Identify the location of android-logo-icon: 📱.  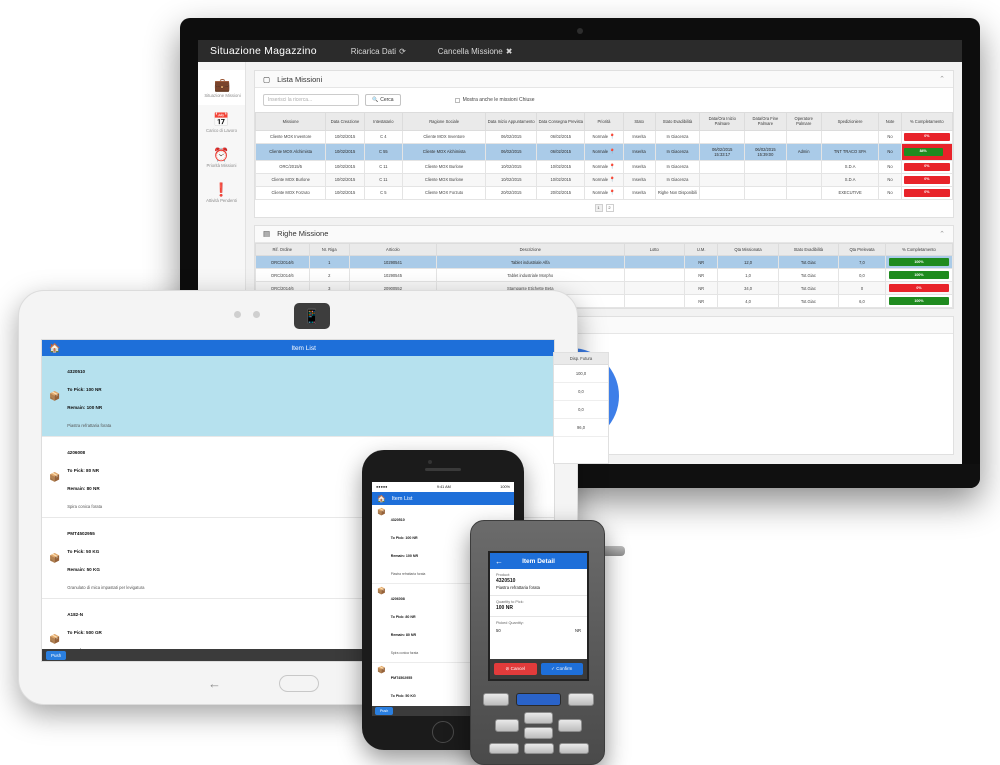
(312, 316).